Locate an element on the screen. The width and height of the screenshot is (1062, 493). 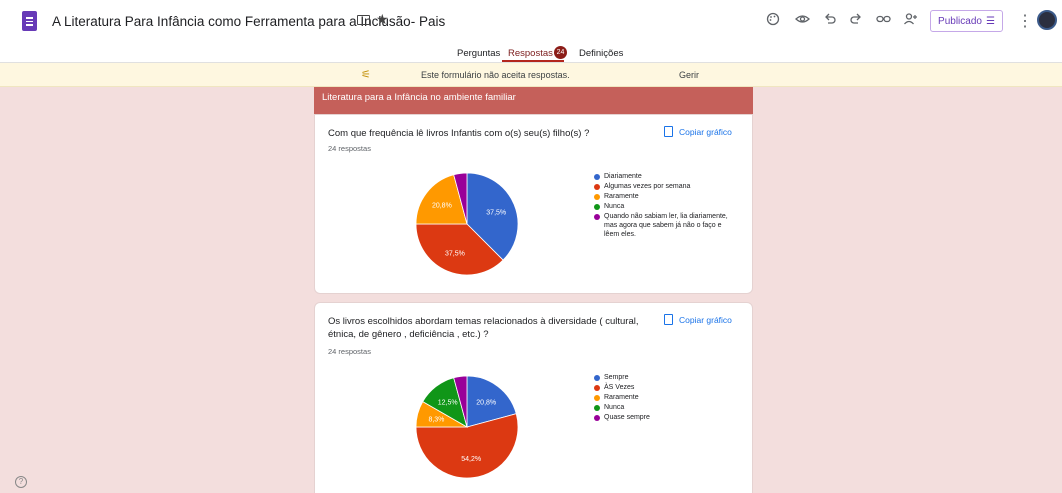
legend-label: Diariamente is located at coordinates (623, 176).